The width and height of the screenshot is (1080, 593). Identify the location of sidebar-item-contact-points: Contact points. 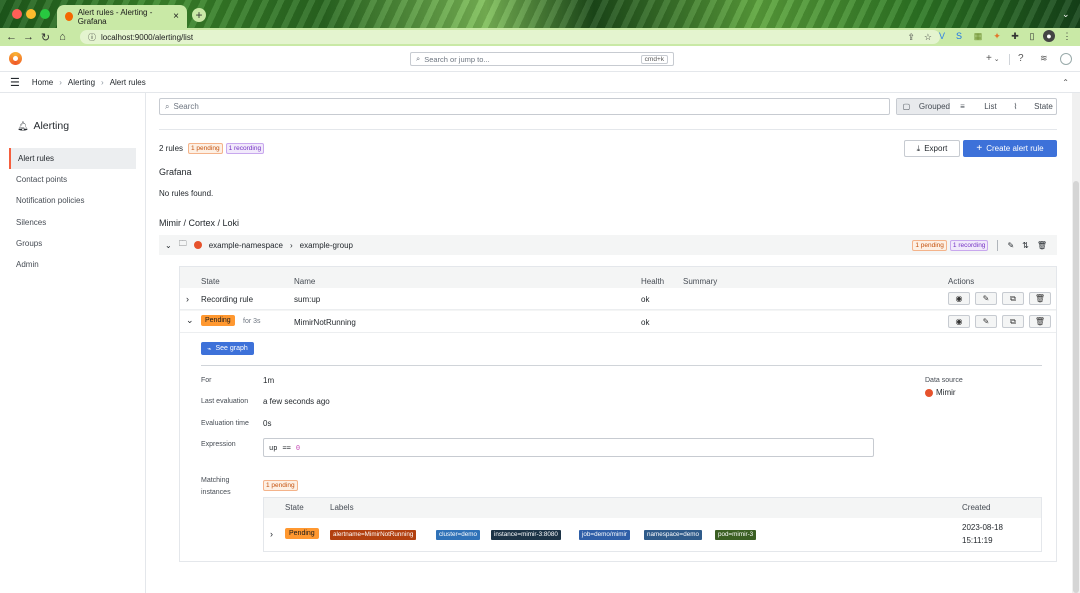
(72, 179).